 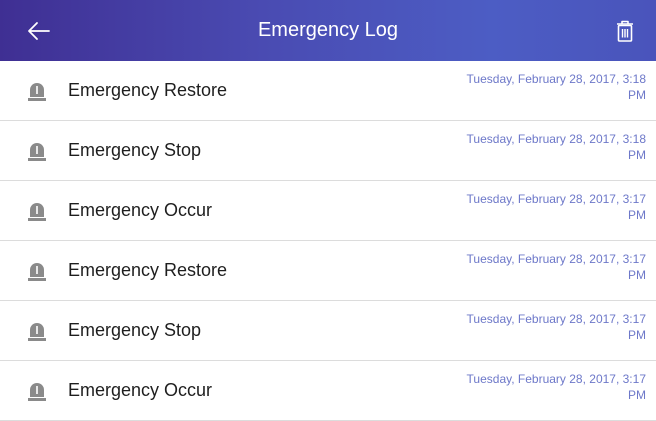 I want to click on trash-icon, so click(x=625, y=31).